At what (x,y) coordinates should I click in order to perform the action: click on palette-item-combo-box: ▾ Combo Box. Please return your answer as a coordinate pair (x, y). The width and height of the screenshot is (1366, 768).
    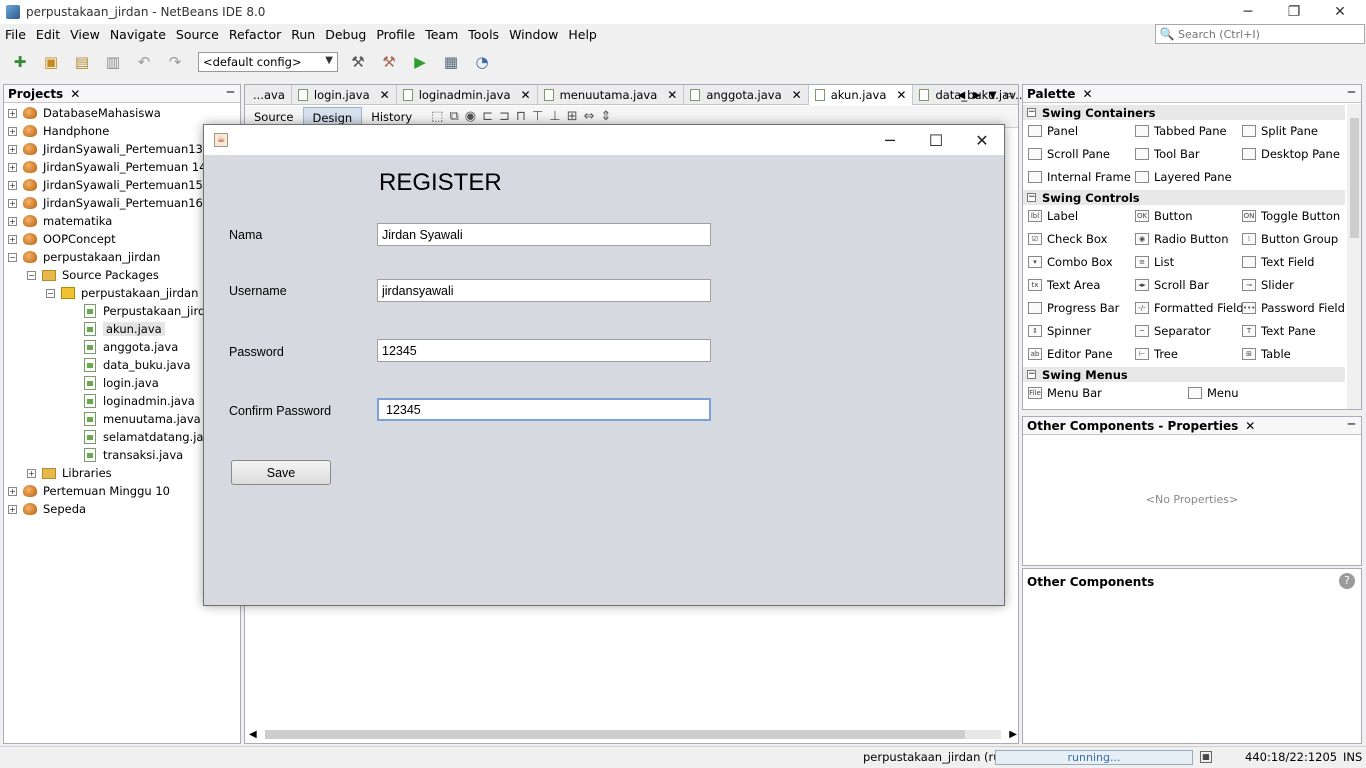
    Looking at the image, I should click on (1070, 262).